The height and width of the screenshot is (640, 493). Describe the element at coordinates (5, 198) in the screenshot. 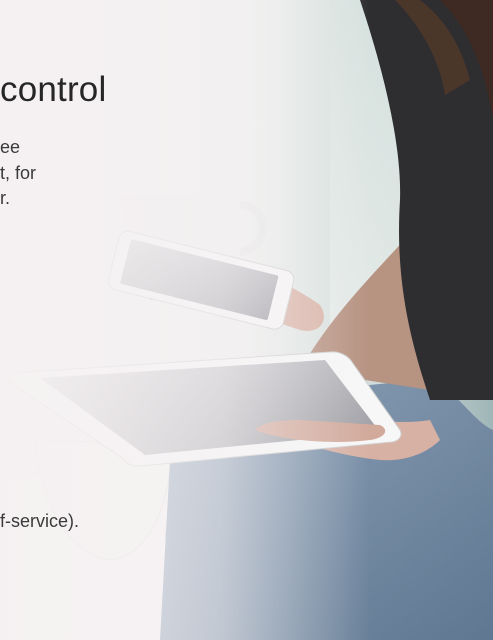

I see `body-text-line: r.` at that location.